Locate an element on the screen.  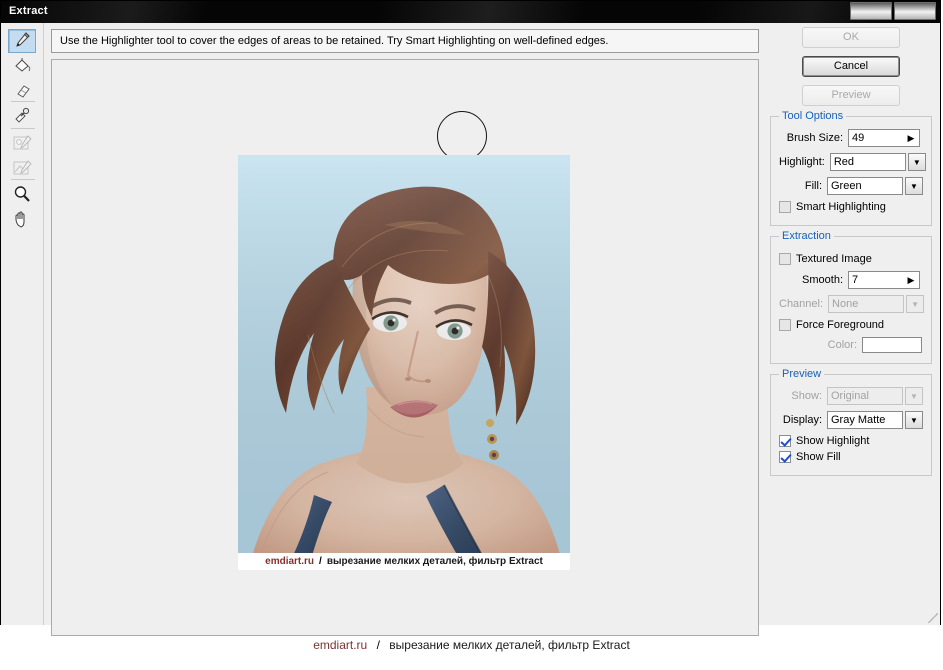
smooth-popup-arrow-icon: ▶ is located at coordinates (911, 280).